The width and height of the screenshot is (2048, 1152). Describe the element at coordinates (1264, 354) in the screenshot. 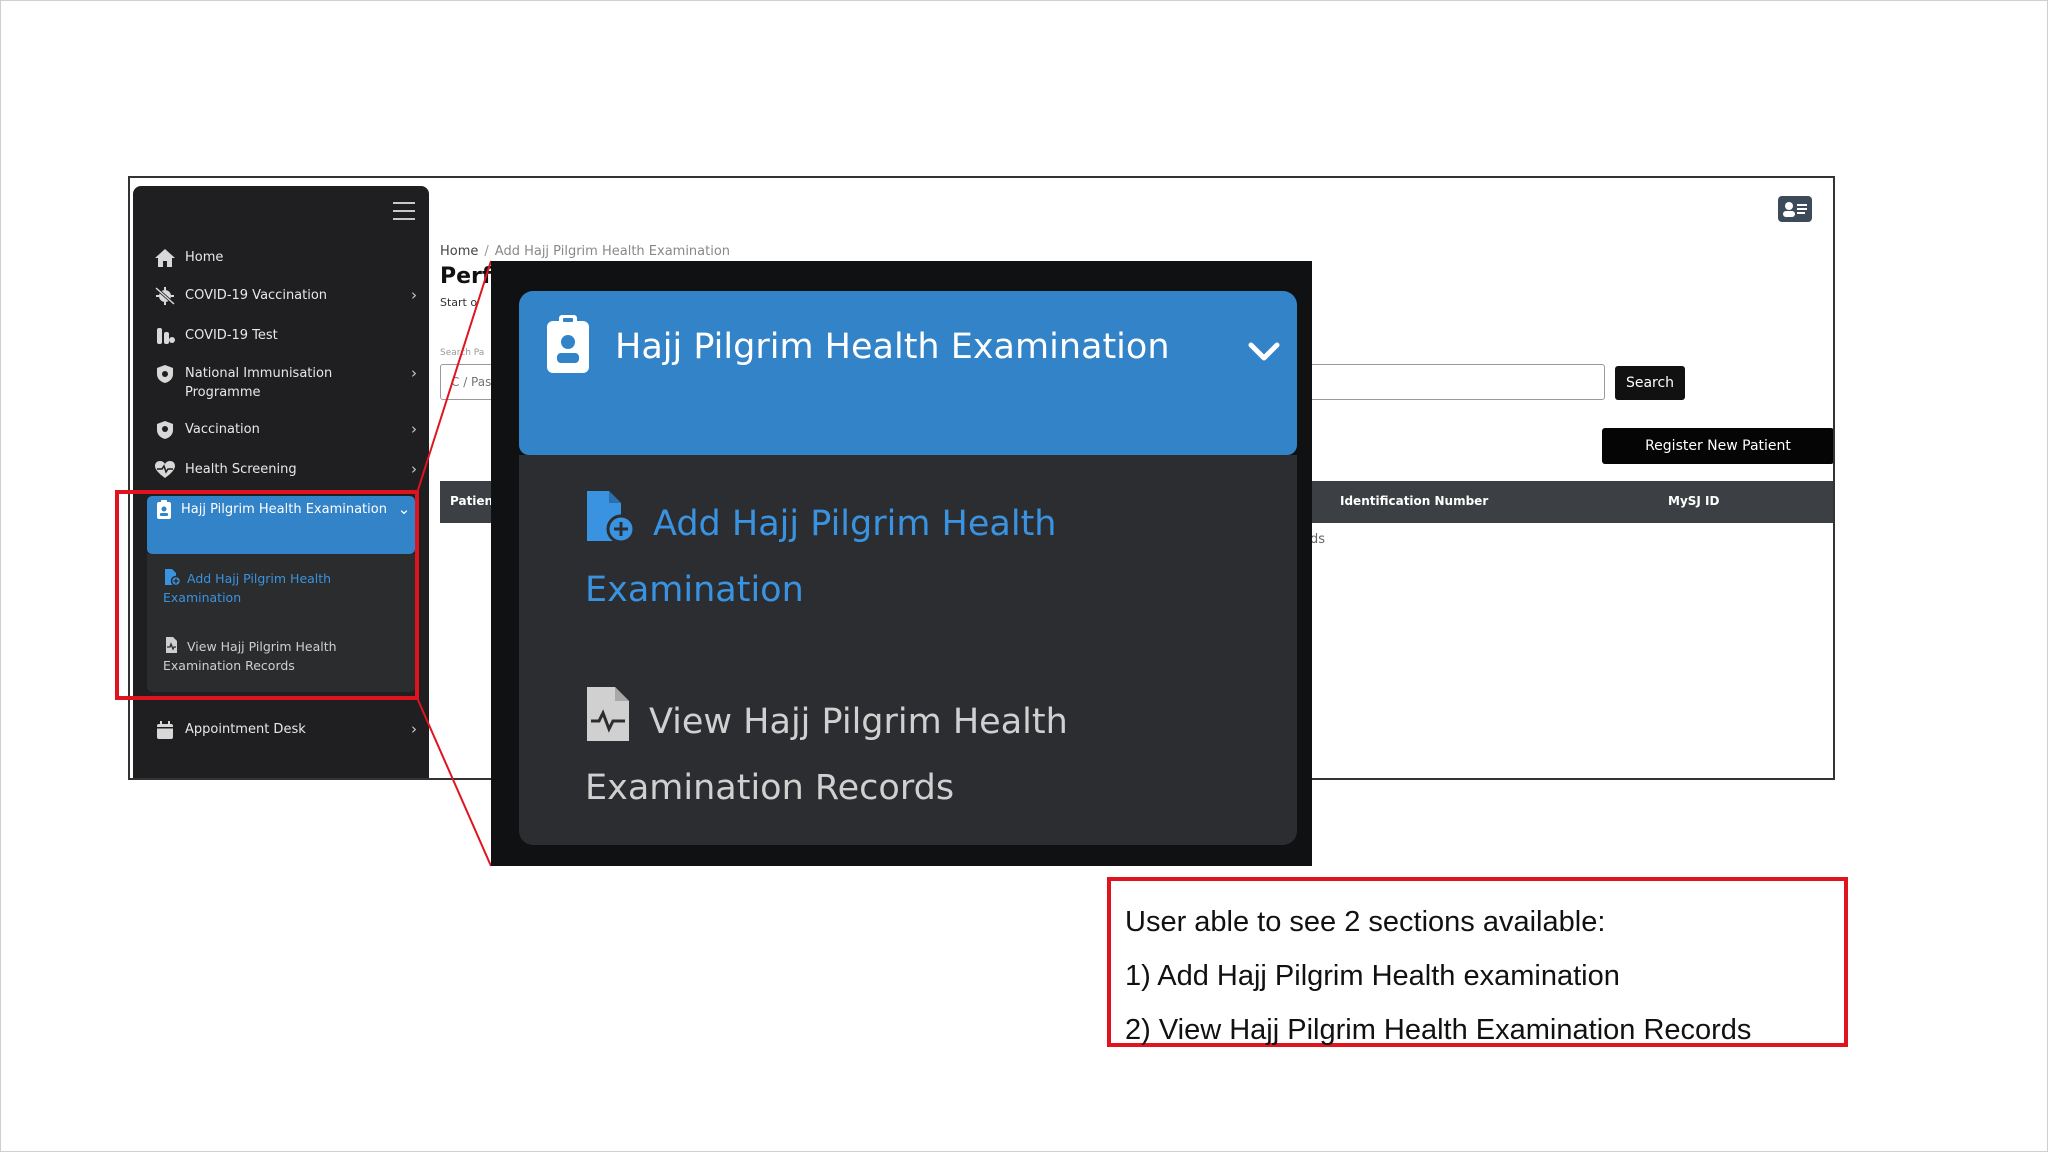

I see `chevron-down-icon` at that location.